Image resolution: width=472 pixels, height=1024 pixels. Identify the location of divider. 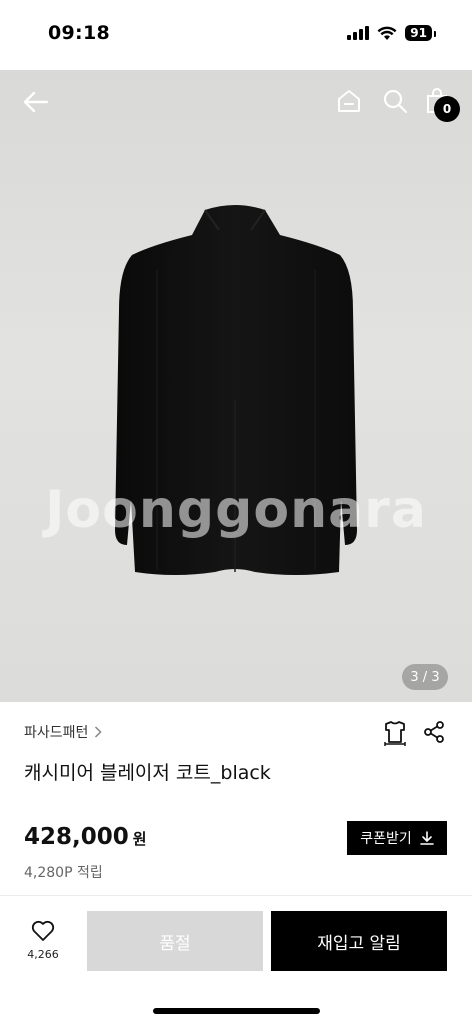
(236, 895).